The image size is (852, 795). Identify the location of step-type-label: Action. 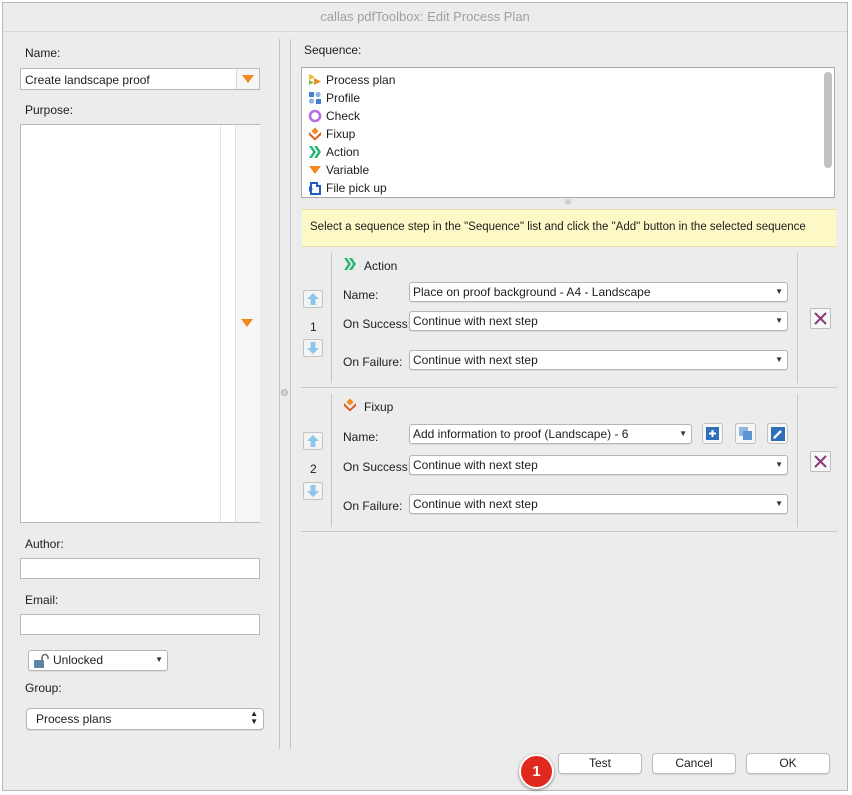
(381, 266).